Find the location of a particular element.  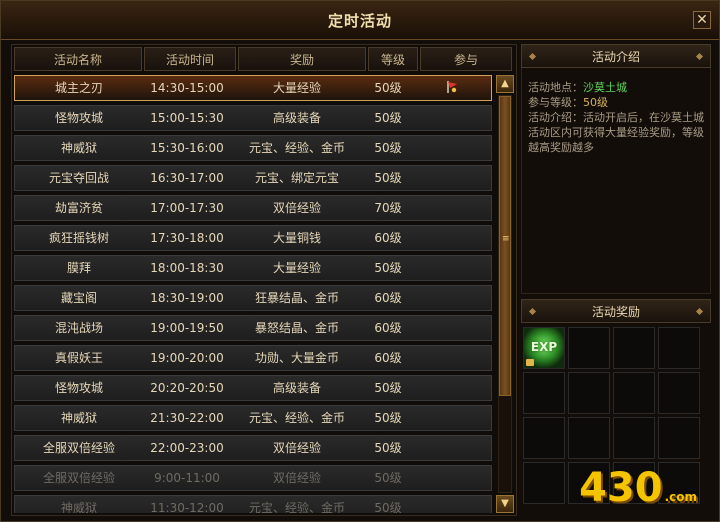

flag-icon is located at coordinates (452, 87).